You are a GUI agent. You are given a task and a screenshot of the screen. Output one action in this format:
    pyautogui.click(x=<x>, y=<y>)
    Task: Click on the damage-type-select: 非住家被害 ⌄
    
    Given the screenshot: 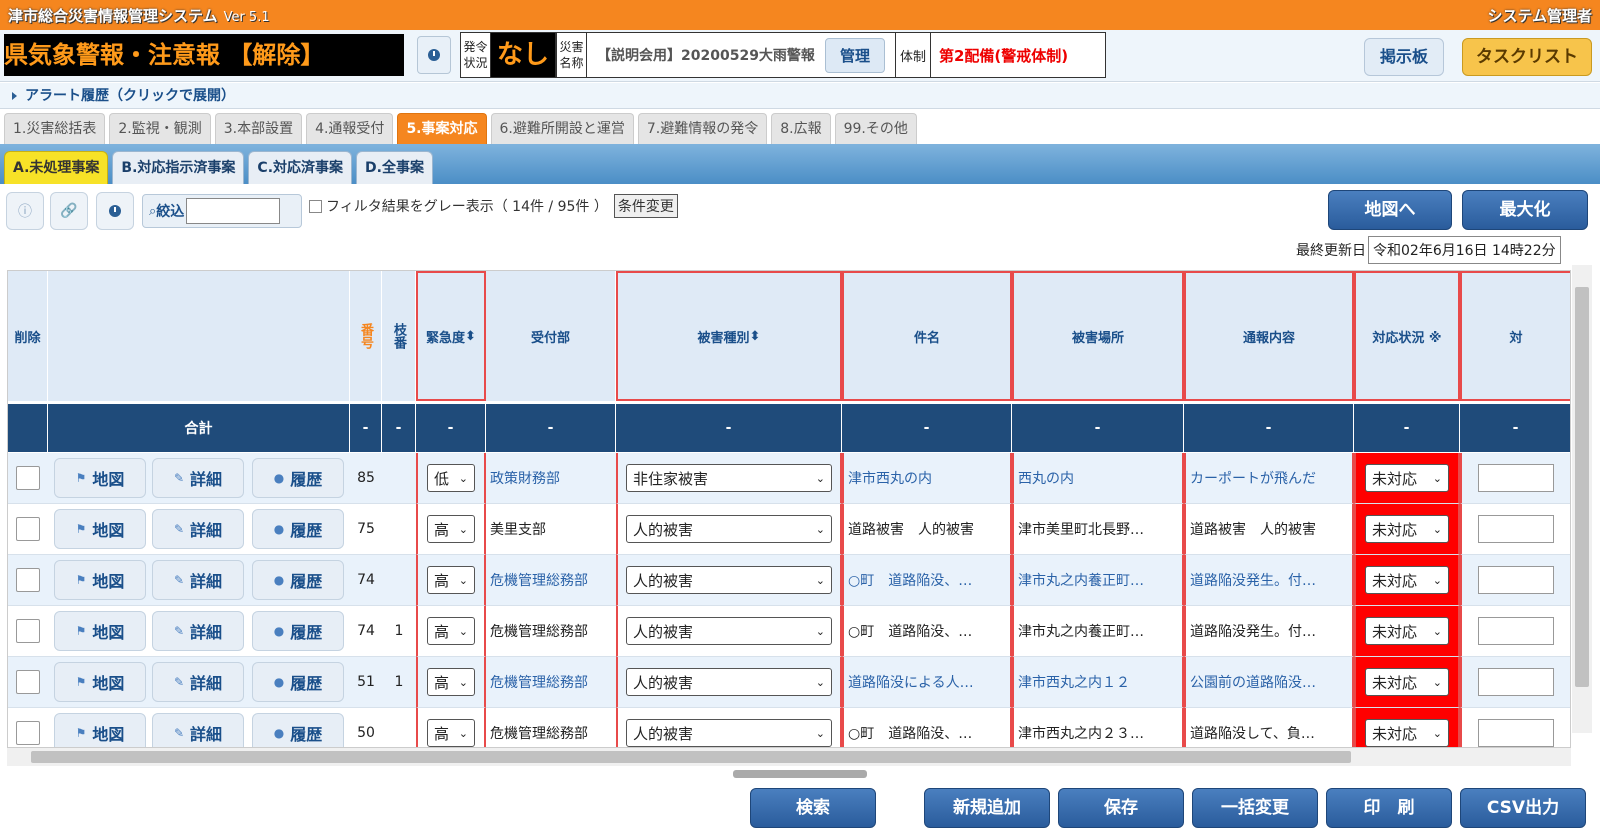 What is the action you would take?
    pyautogui.click(x=729, y=478)
    